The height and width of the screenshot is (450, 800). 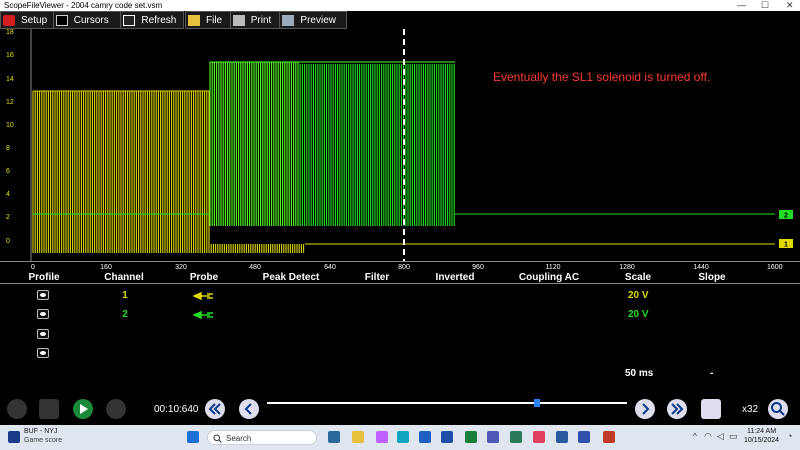 What do you see at coordinates (711, 373) in the screenshot?
I see `slope-value: -` at bounding box center [711, 373].